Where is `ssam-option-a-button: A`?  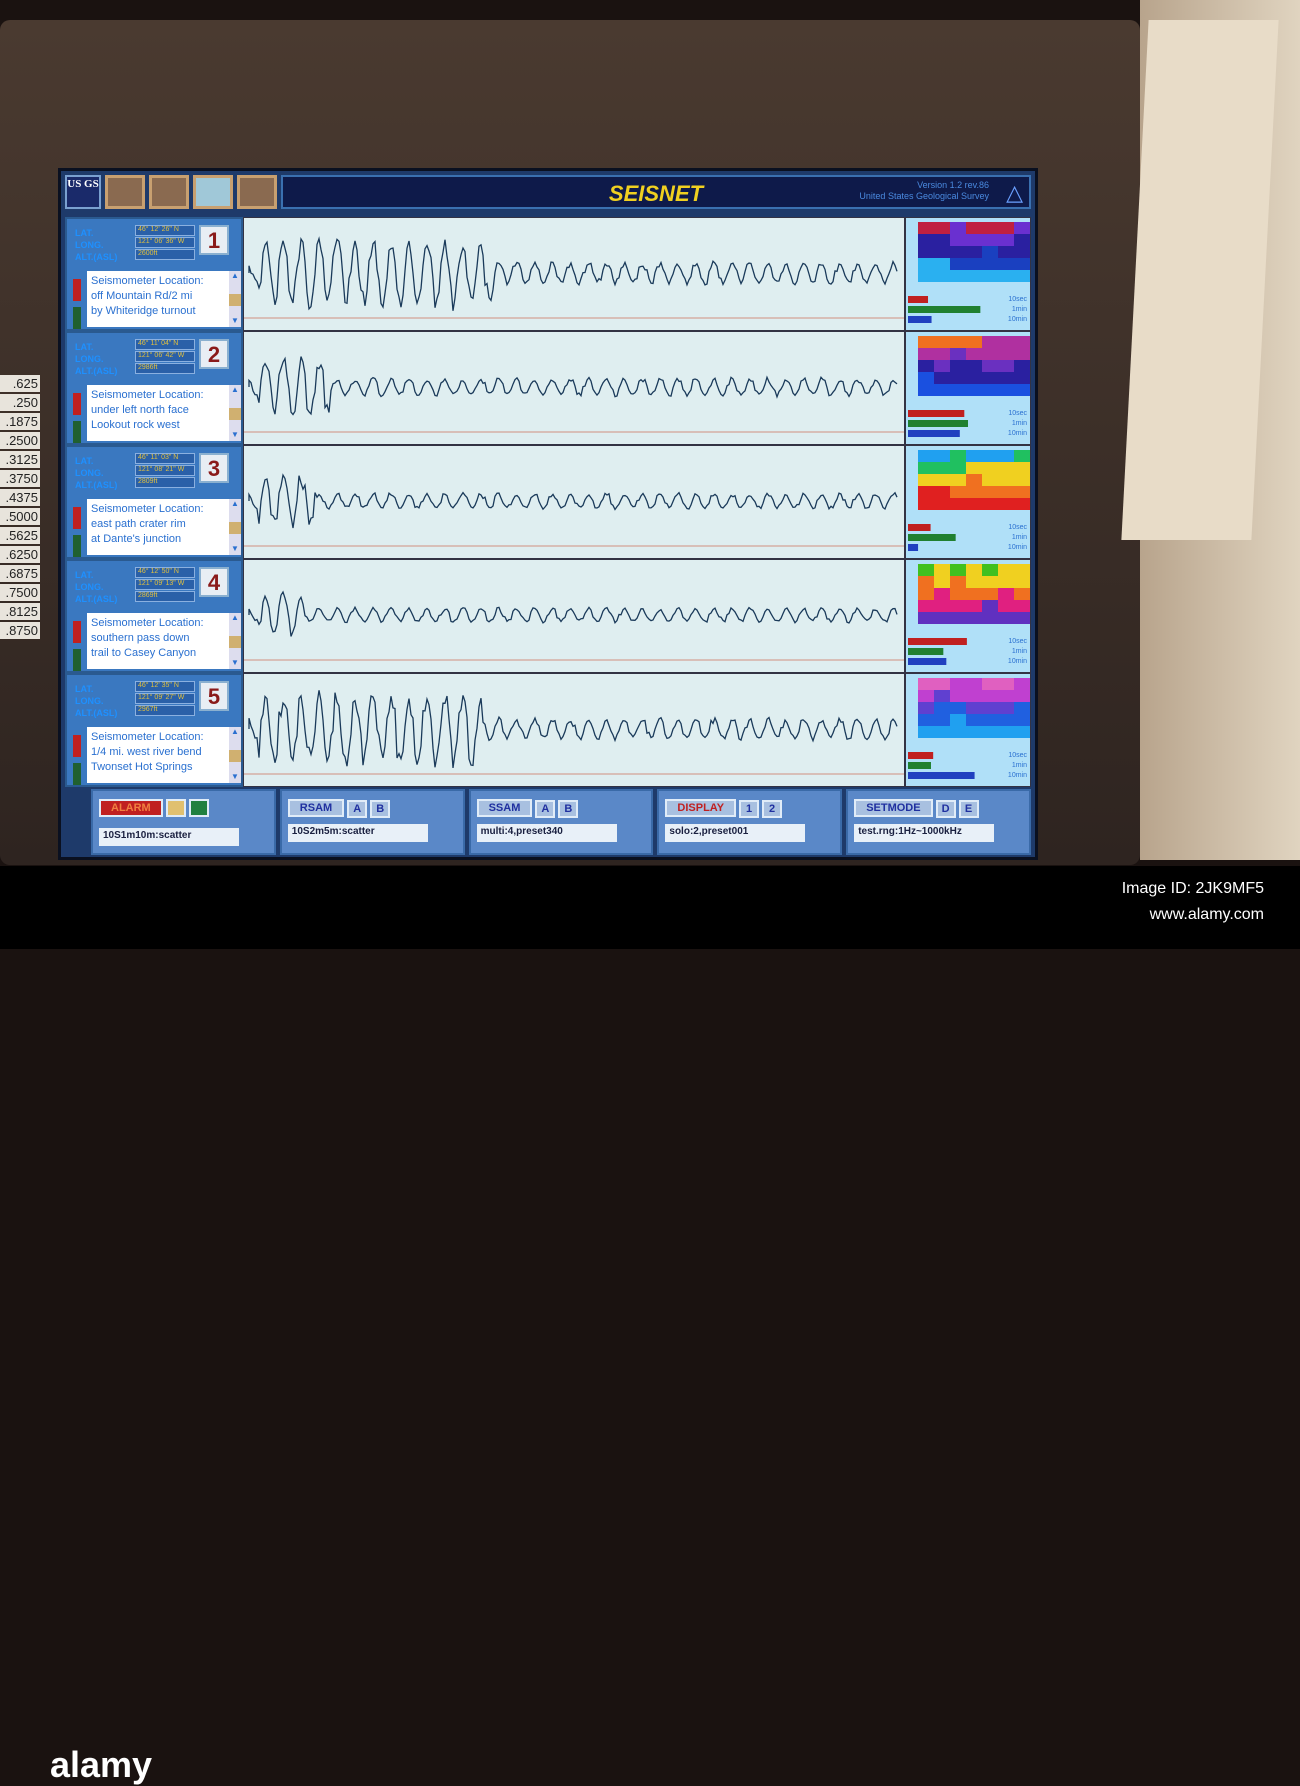
ssam-option-a-button: A is located at coordinates (545, 809).